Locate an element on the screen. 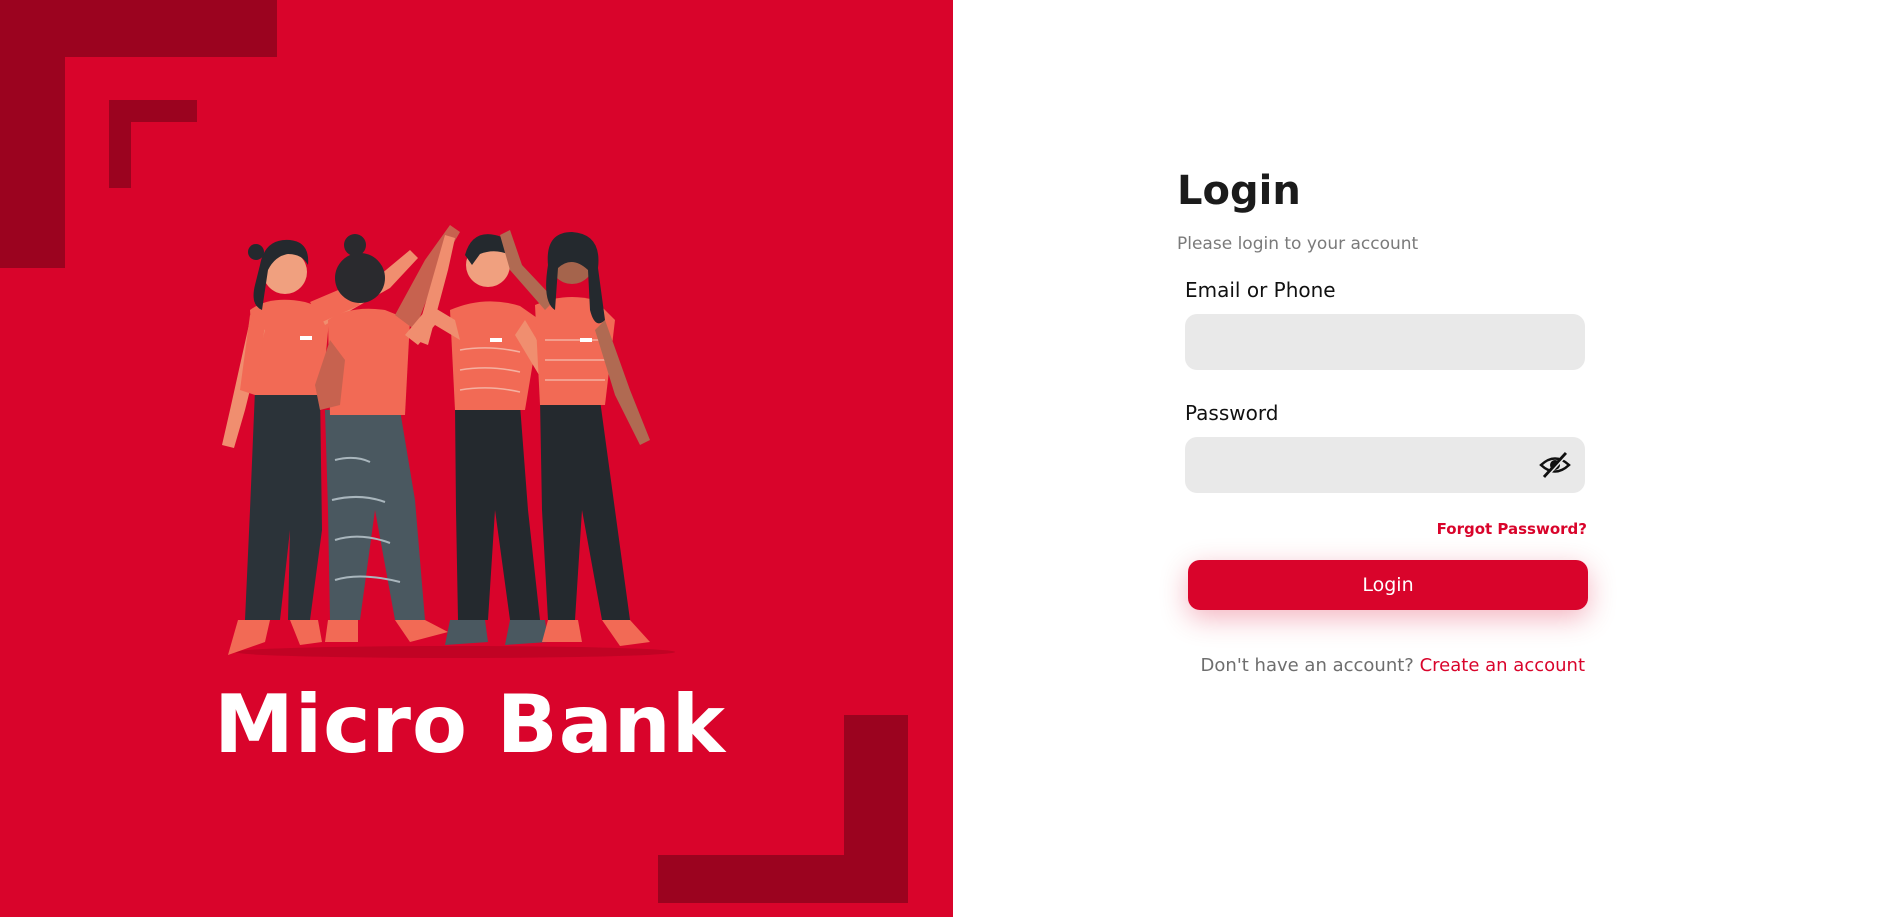 The width and height of the screenshot is (1897, 917). eye-slash-icon is located at coordinates (1555, 465).